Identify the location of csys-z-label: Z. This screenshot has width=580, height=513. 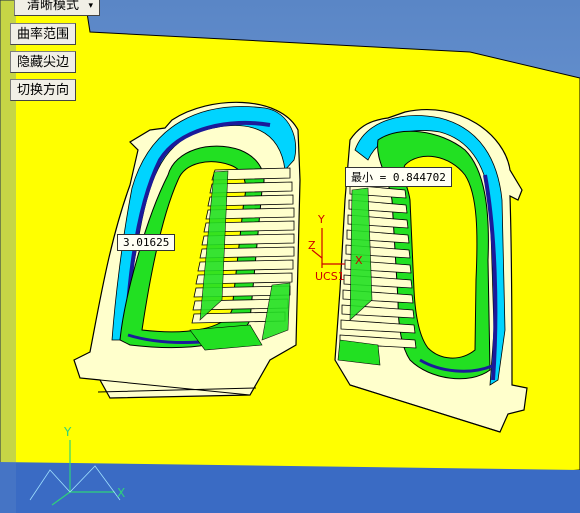
(312, 245).